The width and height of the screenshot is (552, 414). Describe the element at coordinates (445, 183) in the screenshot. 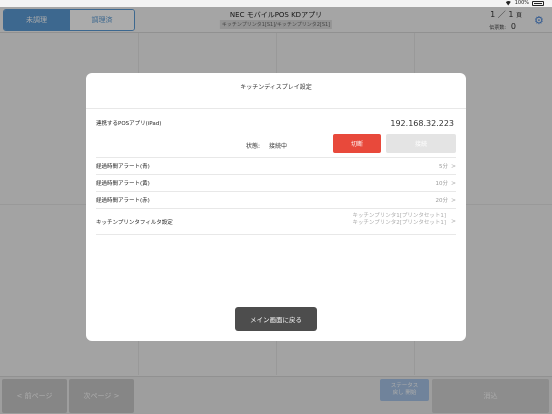

I see `alert-yellow-value: 10分 >` at that location.